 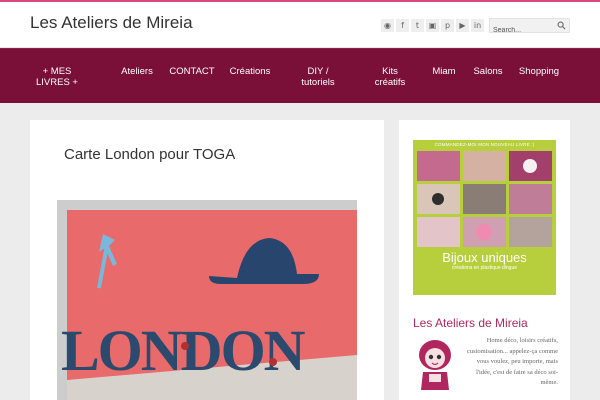 I want to click on search-box, so click(x=529, y=27).